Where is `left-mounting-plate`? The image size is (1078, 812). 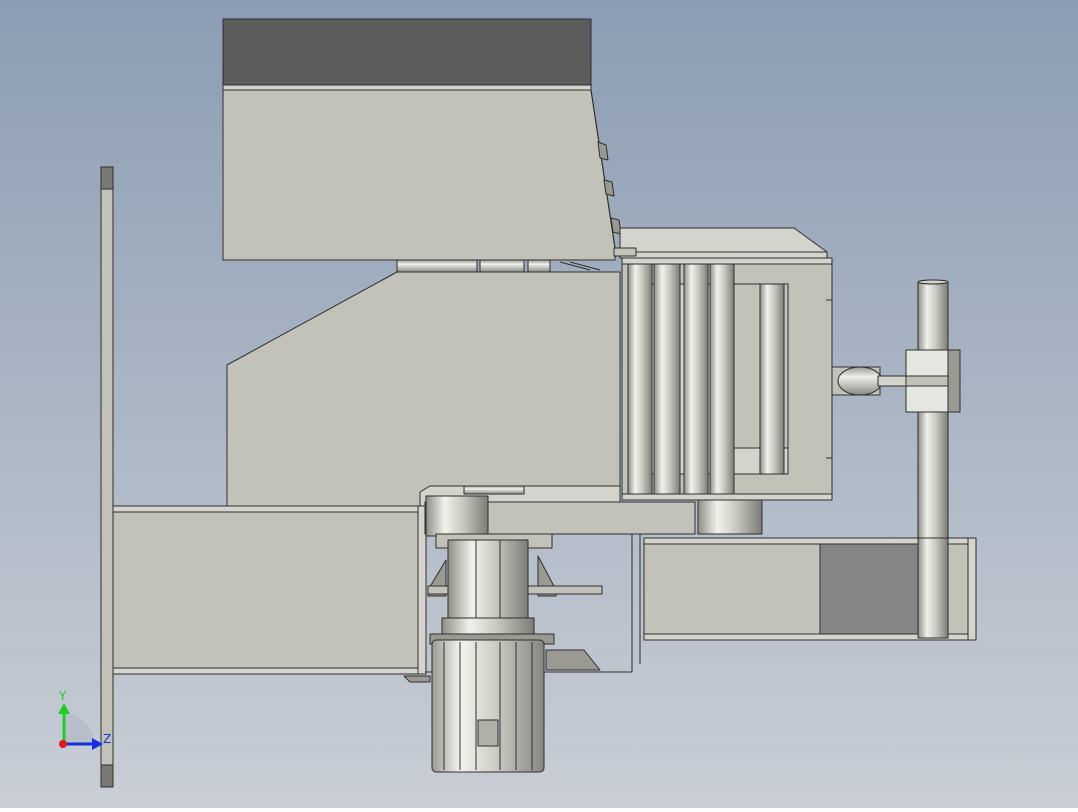
left-mounting-plate is located at coordinates (107, 477).